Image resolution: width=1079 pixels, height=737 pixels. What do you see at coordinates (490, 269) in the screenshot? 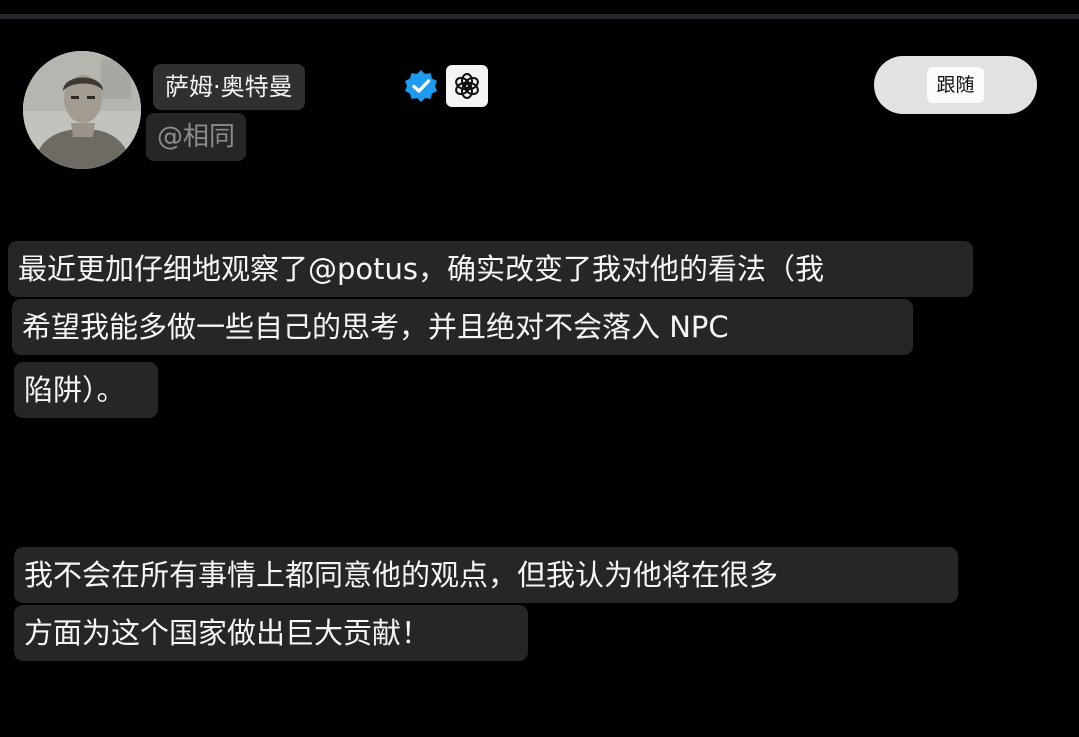
I see `tweet-text-line: 最近更加仔细地观察了@potus，确实改变了我对他的看法（我` at bounding box center [490, 269].